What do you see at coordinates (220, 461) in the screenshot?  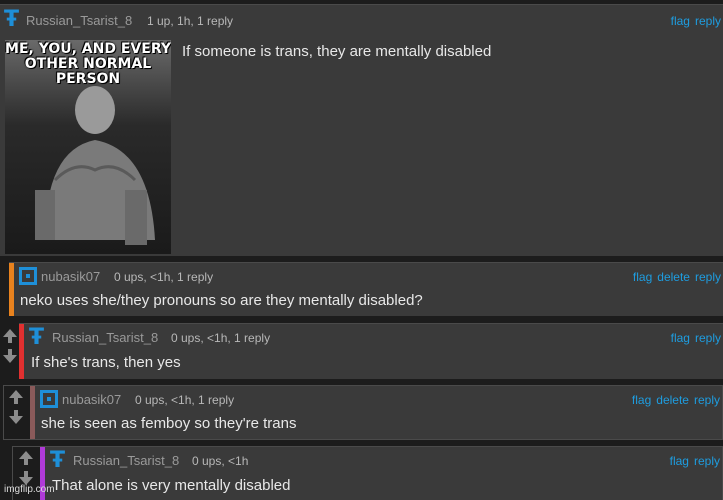 I see `comment-meta: 0 ups, <1h` at bounding box center [220, 461].